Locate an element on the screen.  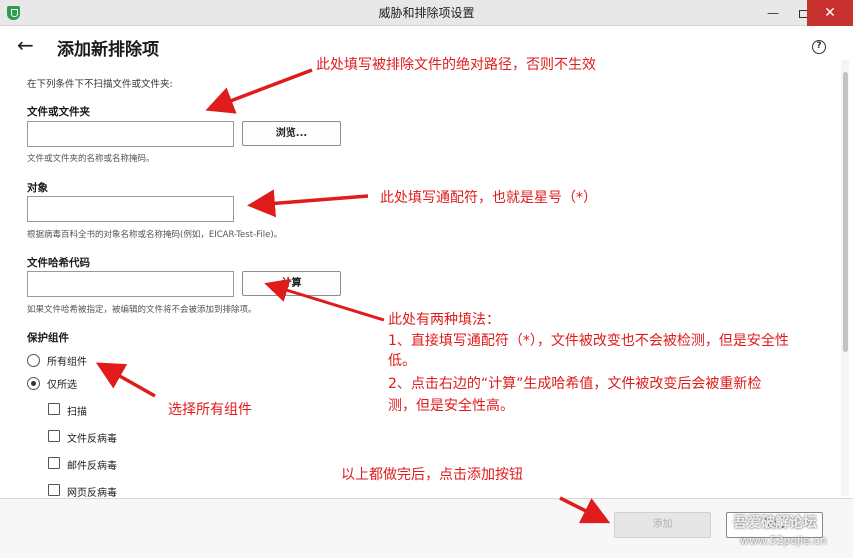
annotation-wildcard: 此处填写通配符，也就是星号（*） is located at coordinates (488, 198).